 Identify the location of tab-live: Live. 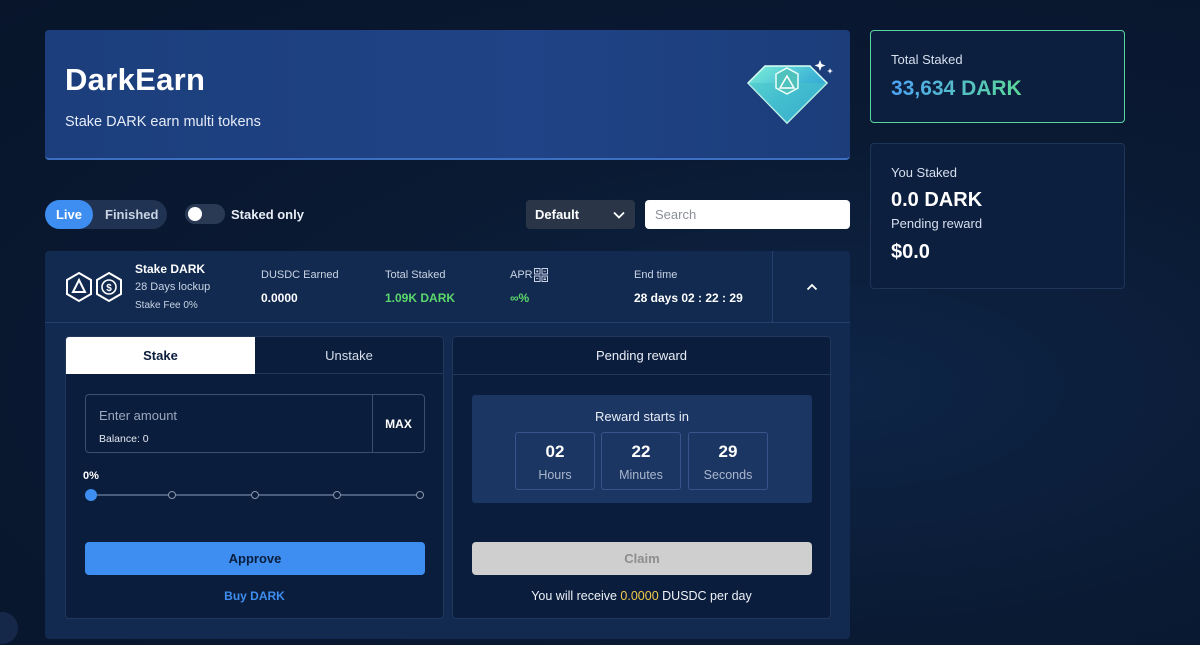
(69, 214).